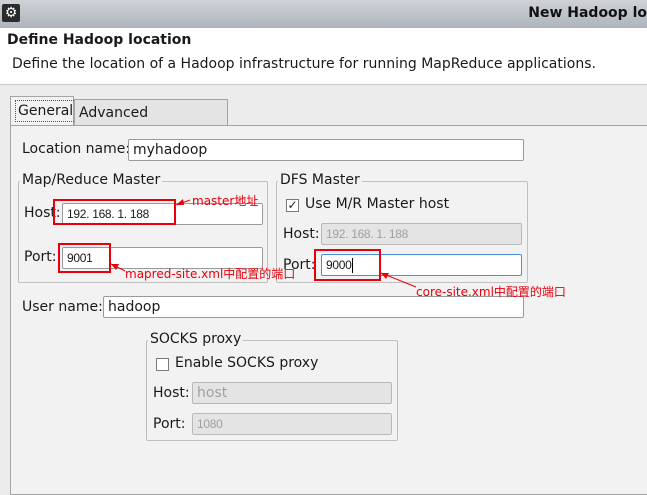 The image size is (647, 495). I want to click on annotation-arrows, so click(263, 243).